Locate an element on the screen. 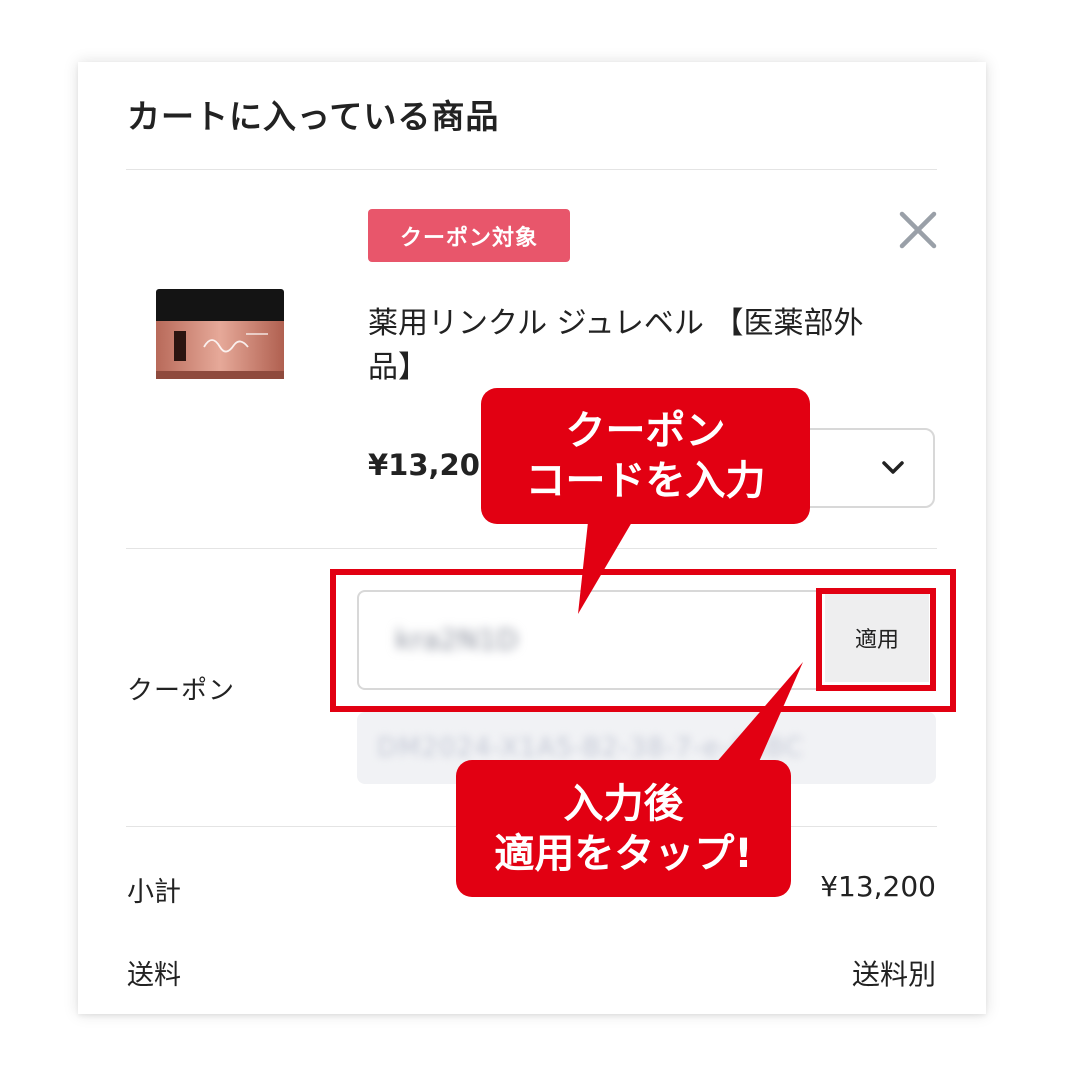 This screenshot has height=1080, width=1066. callout-tap-apply: 入力後 適用をタップ! is located at coordinates (623, 828).